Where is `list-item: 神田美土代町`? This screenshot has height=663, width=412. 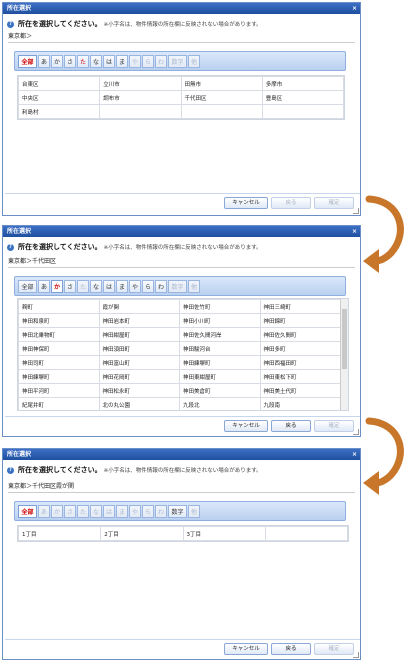 list-item: 神田美土代町 is located at coordinates (300, 390).